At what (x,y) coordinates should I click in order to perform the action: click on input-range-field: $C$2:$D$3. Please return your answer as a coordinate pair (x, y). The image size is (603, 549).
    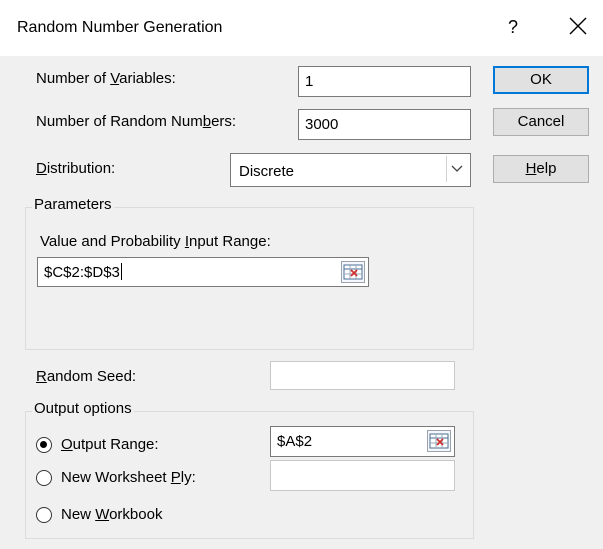
    Looking at the image, I should click on (203, 272).